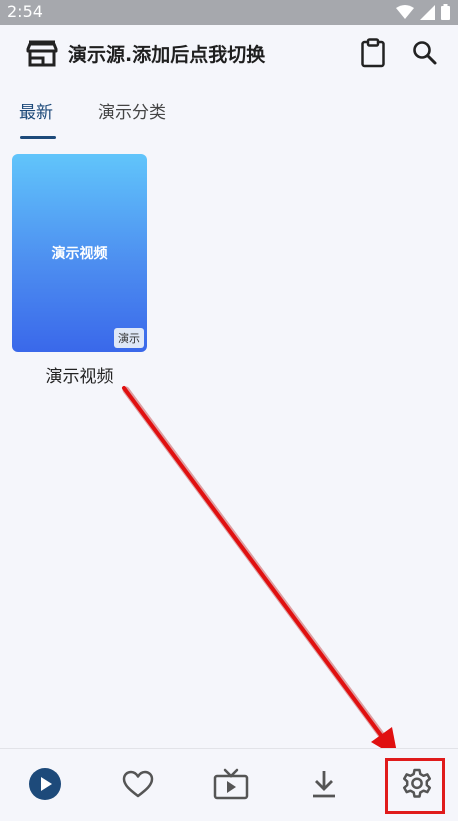  What do you see at coordinates (415, 786) in the screenshot?
I see `settings-highlight-box` at bounding box center [415, 786].